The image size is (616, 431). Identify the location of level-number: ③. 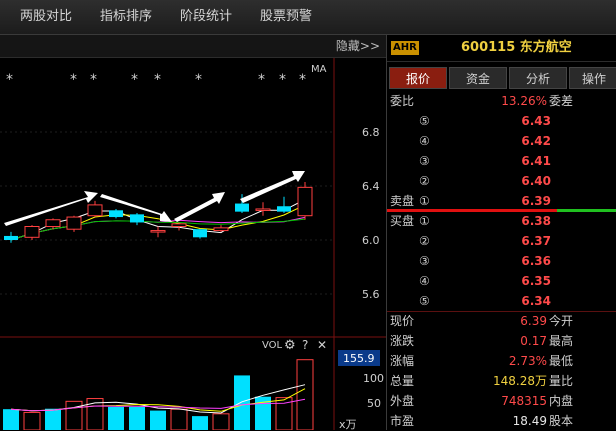
(424, 261).